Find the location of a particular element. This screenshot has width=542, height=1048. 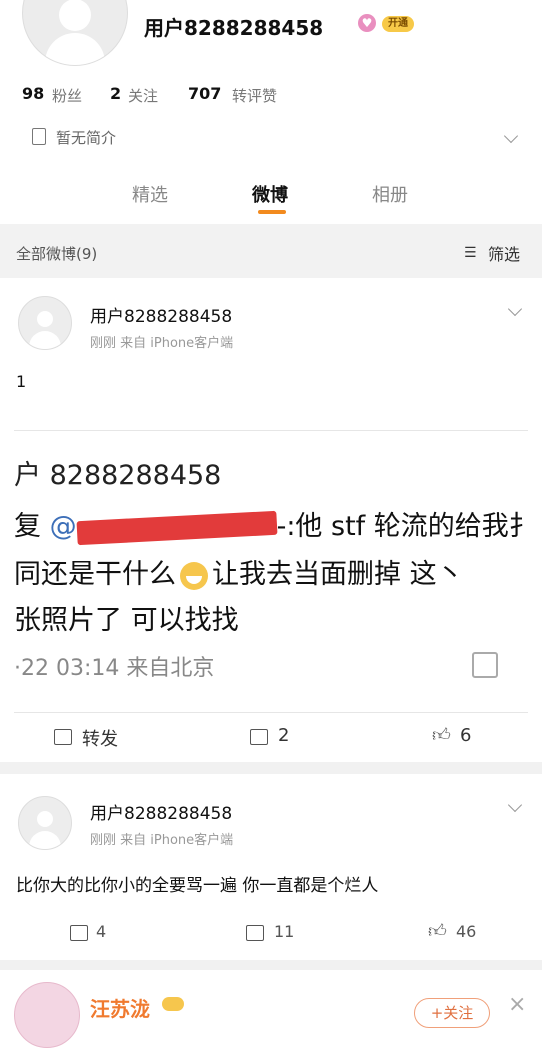

repost-line-1: 复 @ -:他 stf 轮流的给我扌 is located at coordinates (275, 524).